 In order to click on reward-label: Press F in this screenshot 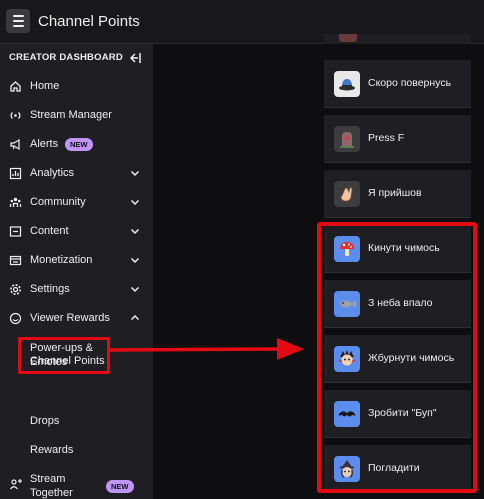, I will do `click(386, 138)`.